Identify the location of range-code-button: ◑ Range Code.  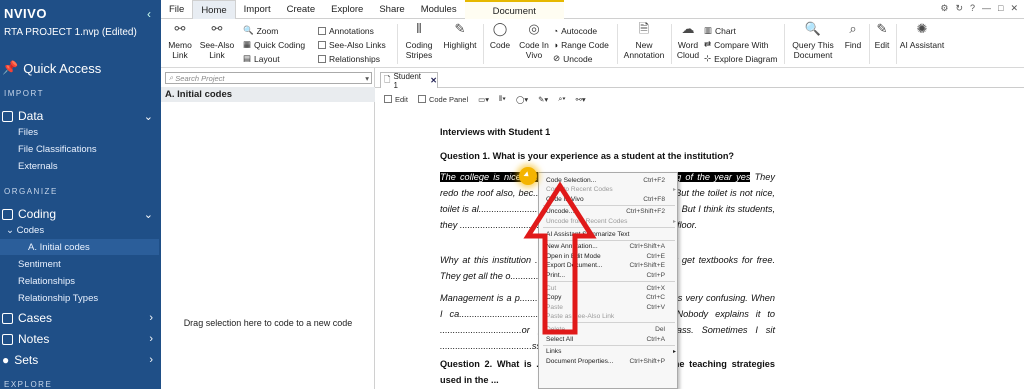
(581, 44).